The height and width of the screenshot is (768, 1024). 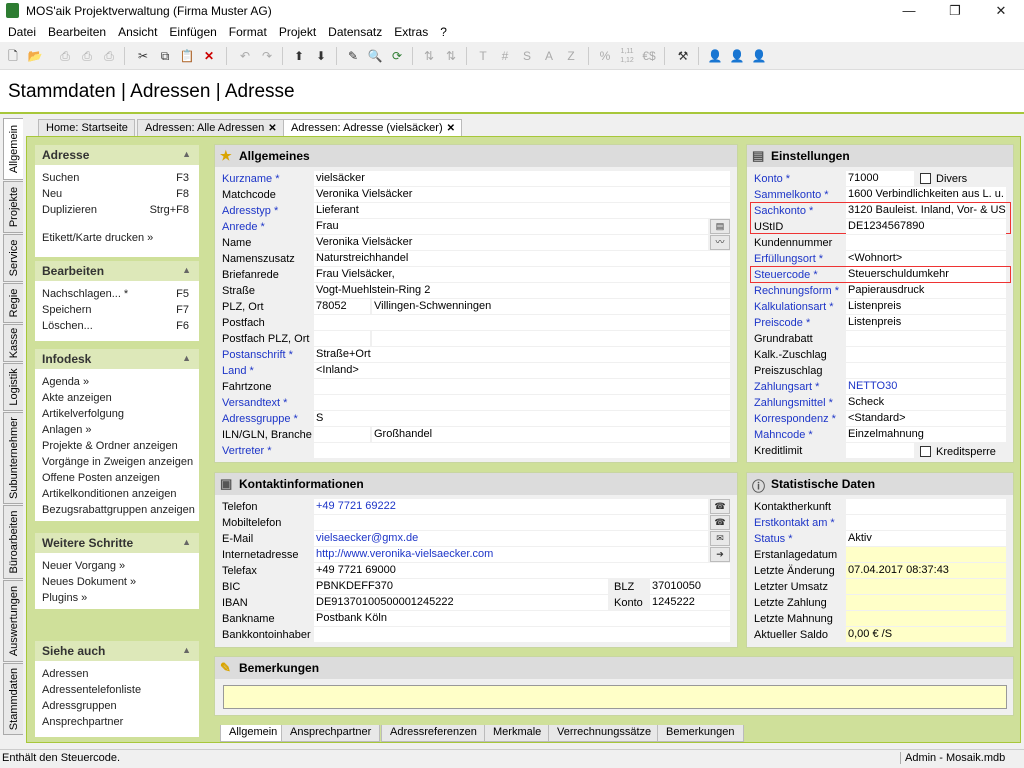 I want to click on field-label-rechnungsform: Rechnungsform *, so click(x=796, y=291).